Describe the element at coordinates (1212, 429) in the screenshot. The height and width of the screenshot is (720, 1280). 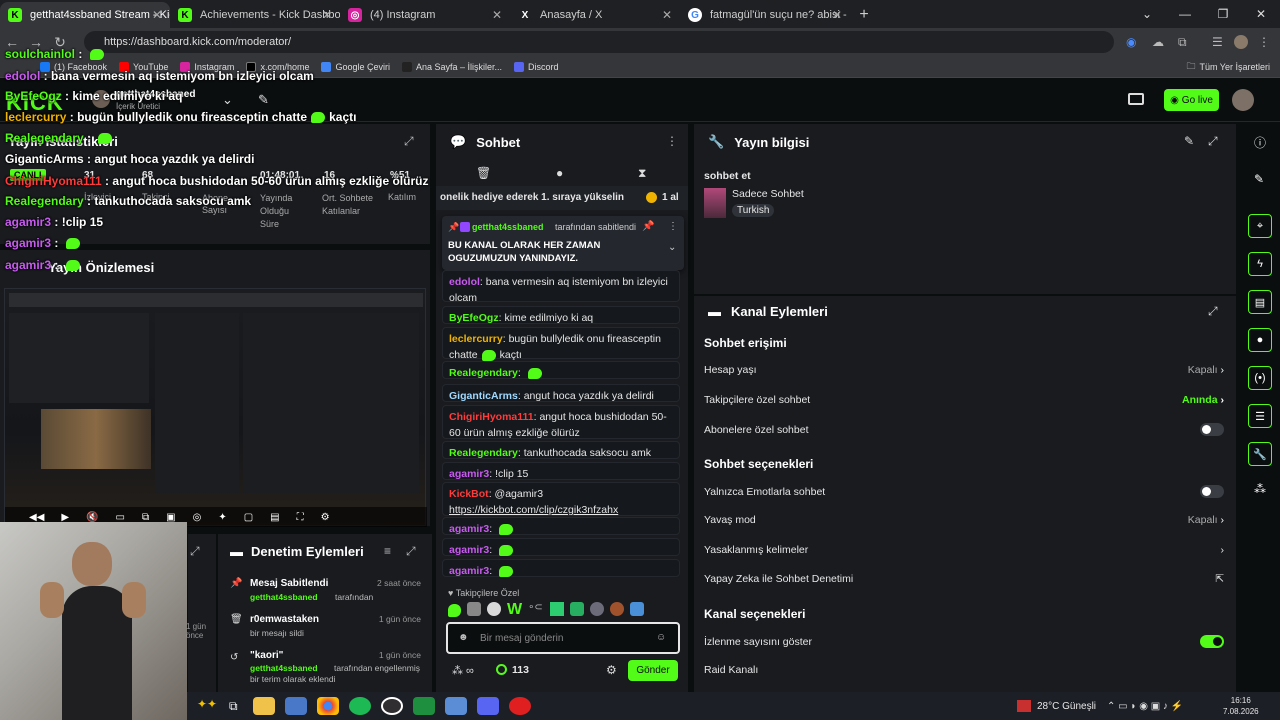
I see `subs-only-toggle` at that location.